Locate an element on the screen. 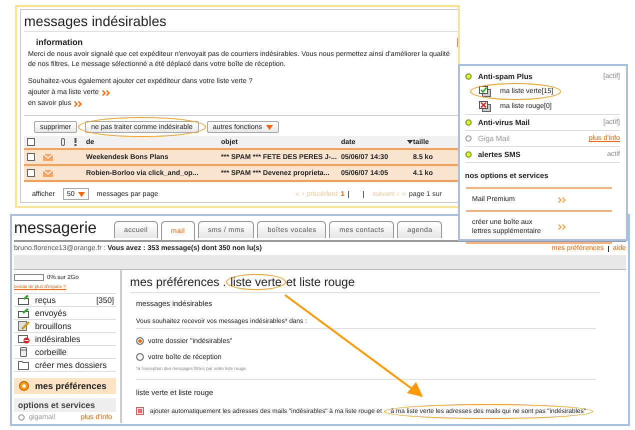 This screenshot has height=430, width=635. options-heading: options et services is located at coordinates (65, 405).